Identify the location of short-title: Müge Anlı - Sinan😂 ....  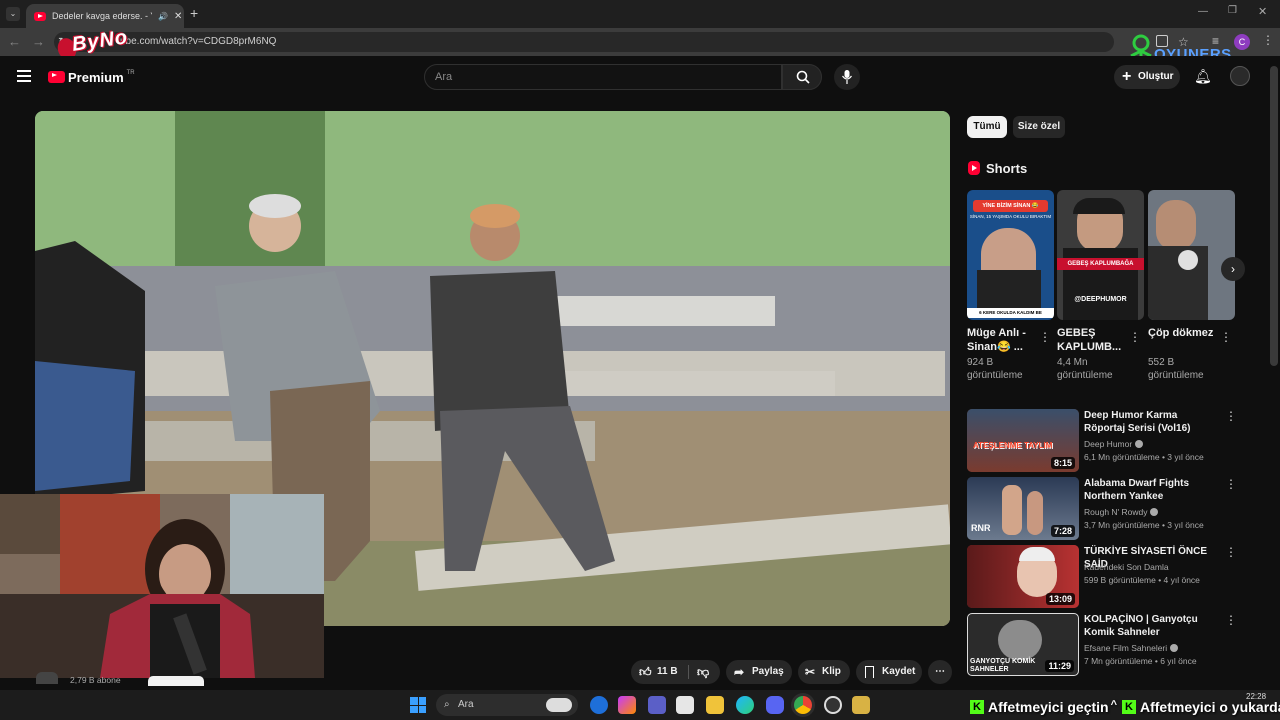
(996, 340).